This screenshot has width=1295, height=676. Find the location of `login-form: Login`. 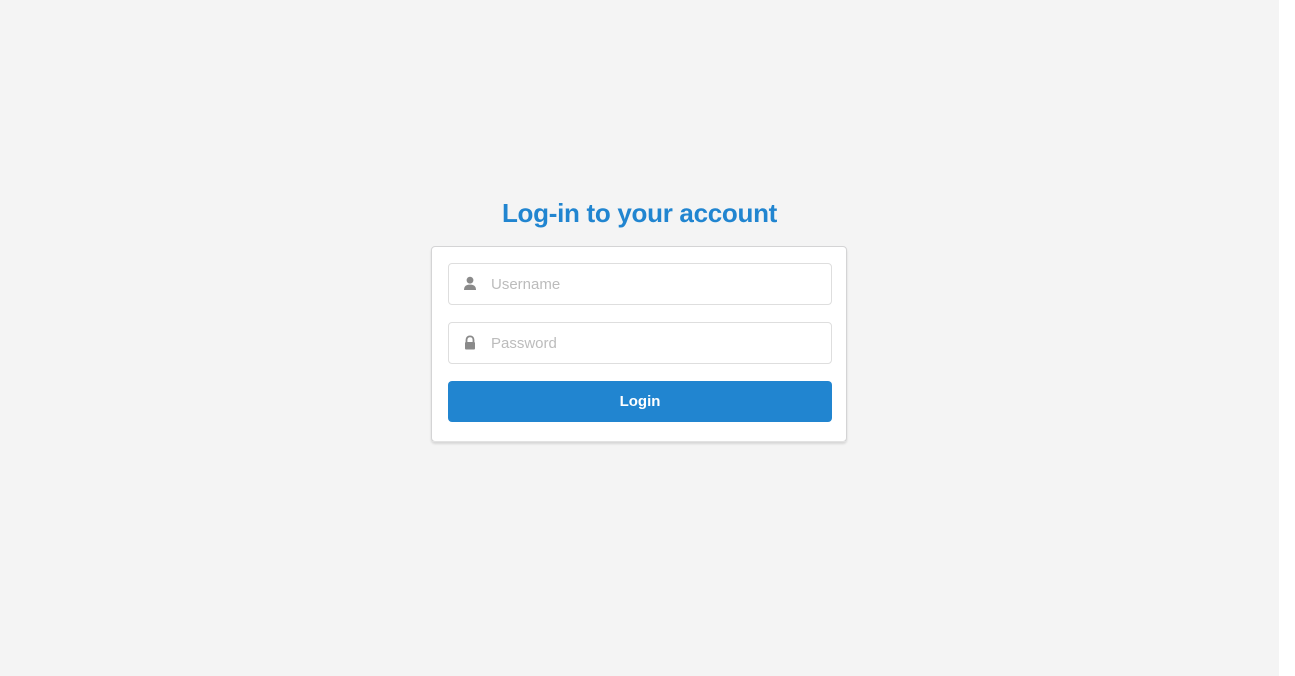

login-form: Login is located at coordinates (639, 344).